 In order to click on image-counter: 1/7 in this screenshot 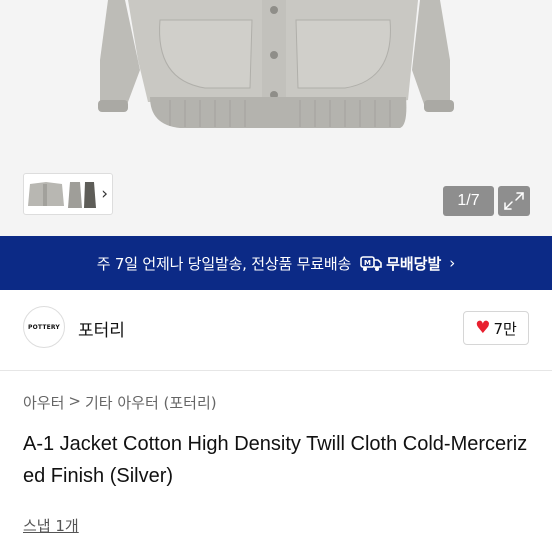, I will do `click(468, 201)`.